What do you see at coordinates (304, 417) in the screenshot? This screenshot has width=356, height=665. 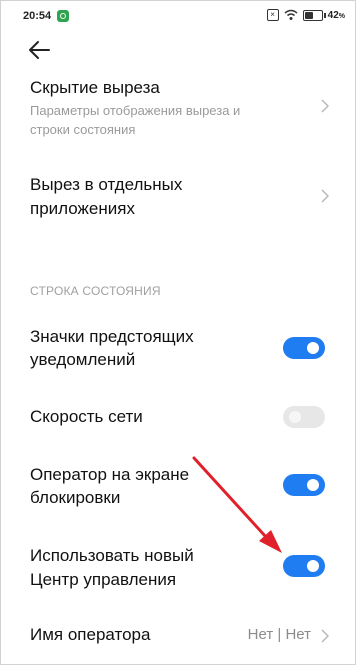 I see `network-speed-toggle` at bounding box center [304, 417].